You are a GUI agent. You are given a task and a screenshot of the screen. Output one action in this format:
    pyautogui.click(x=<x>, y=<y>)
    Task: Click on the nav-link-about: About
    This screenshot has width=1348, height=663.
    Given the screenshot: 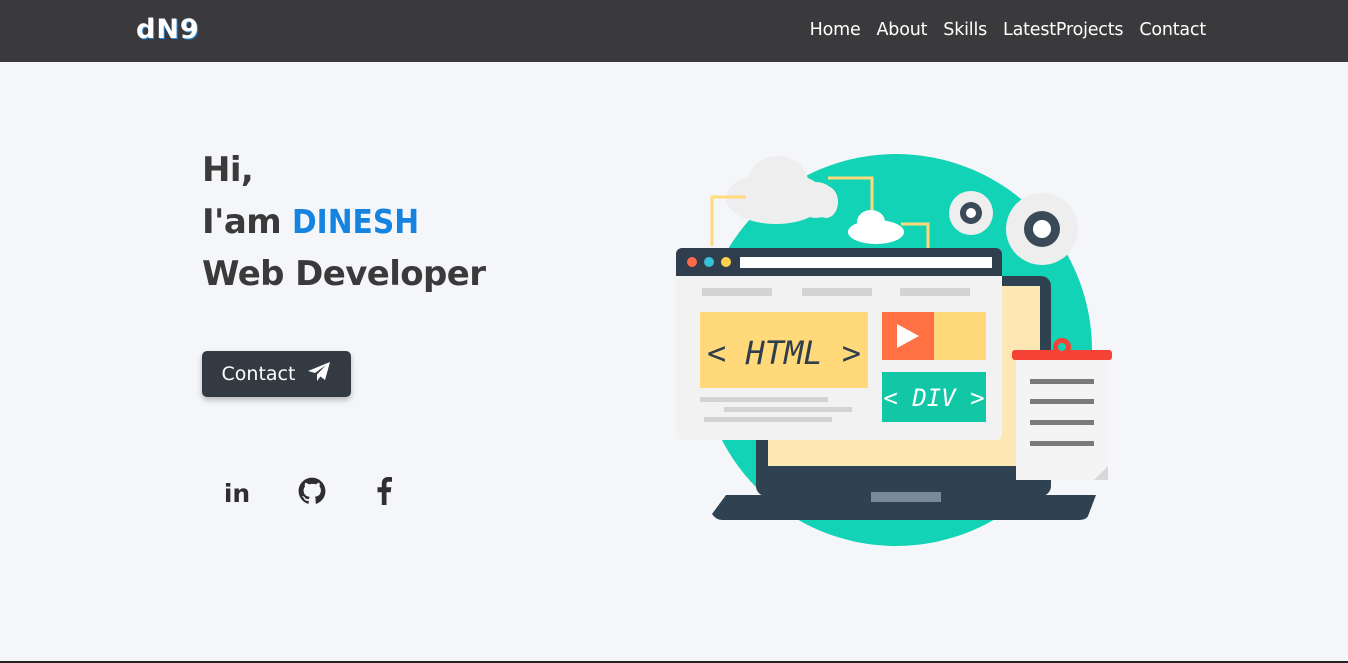 What is the action you would take?
    pyautogui.click(x=902, y=30)
    